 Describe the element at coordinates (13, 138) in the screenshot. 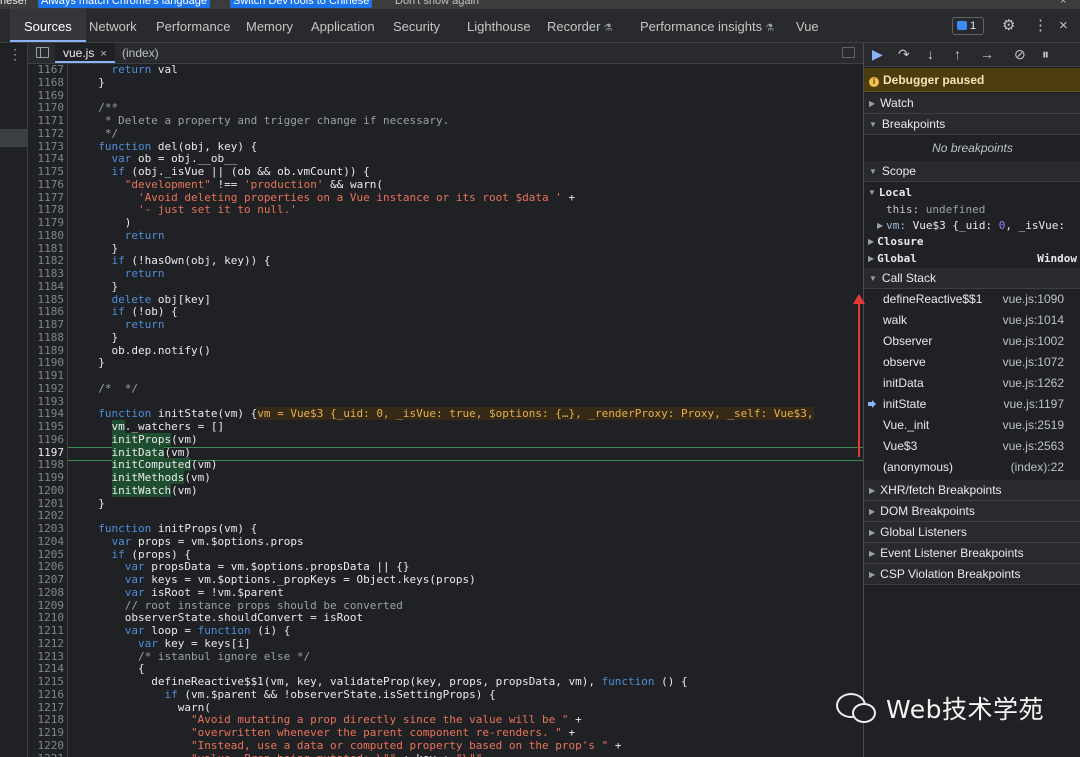

I see `navigator-selected-row` at that location.